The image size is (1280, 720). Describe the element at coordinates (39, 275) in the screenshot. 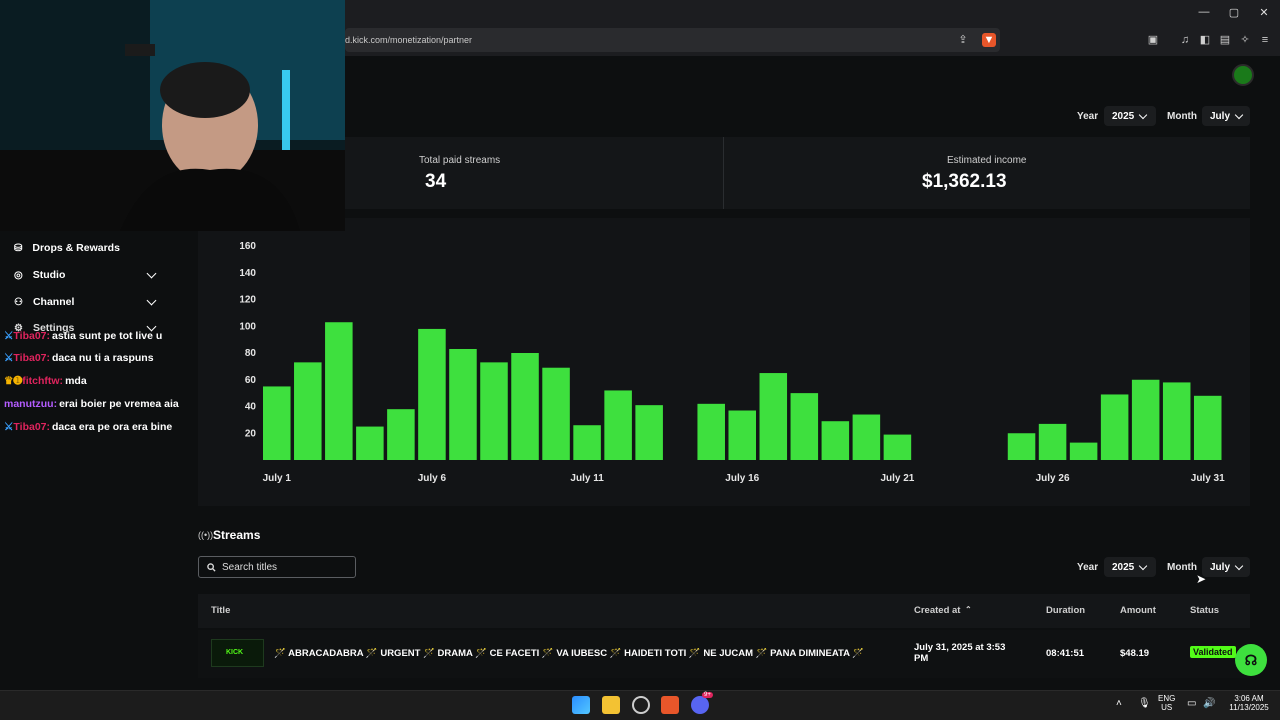

I see `sidebar-item-studio: ◎ Studio` at that location.